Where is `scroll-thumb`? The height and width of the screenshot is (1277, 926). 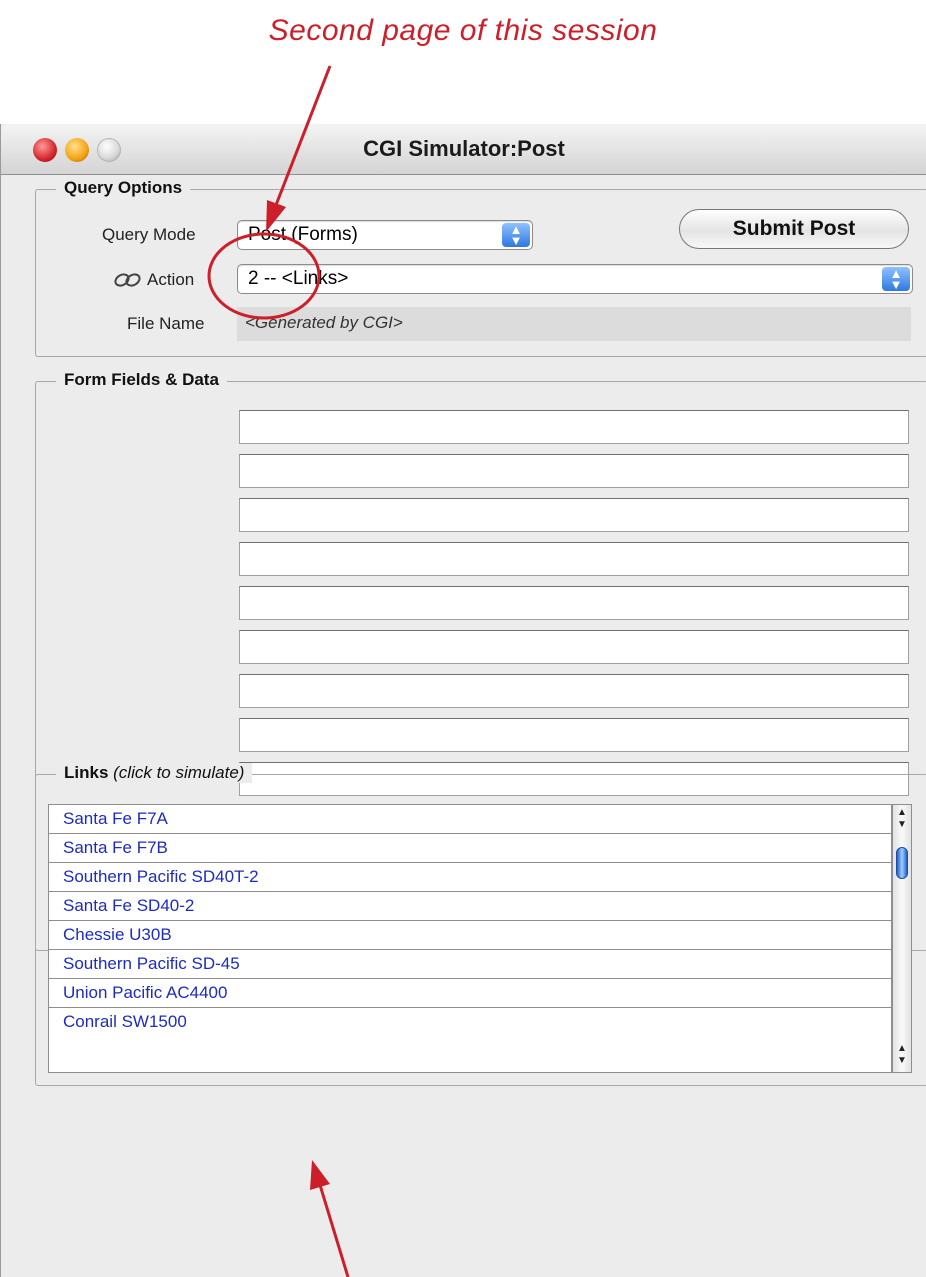
scroll-thumb is located at coordinates (902, 863).